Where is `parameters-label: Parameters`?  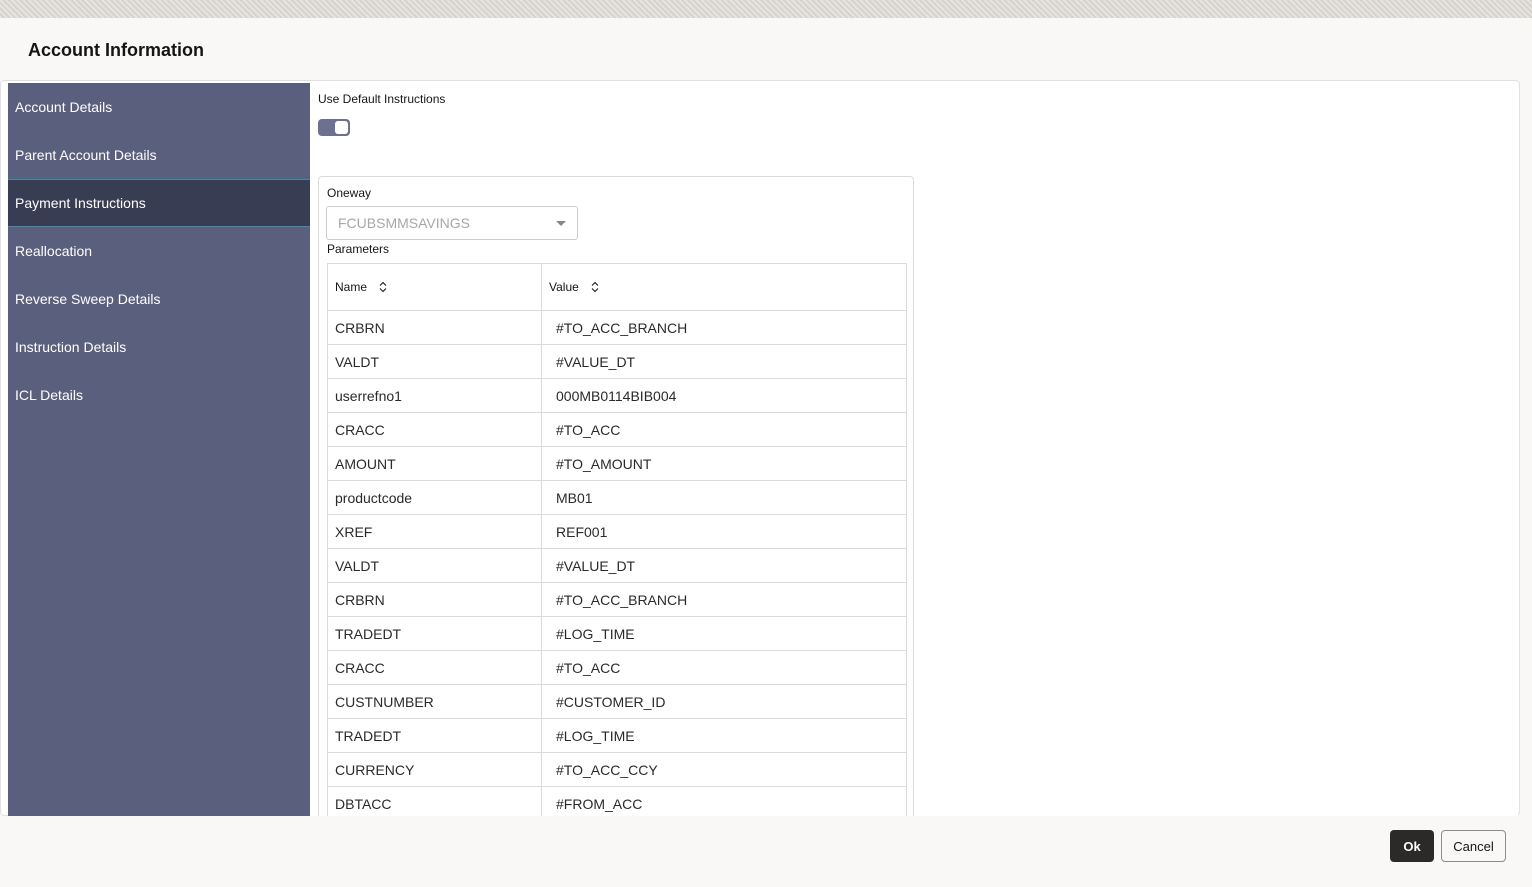 parameters-label: Parameters is located at coordinates (358, 249).